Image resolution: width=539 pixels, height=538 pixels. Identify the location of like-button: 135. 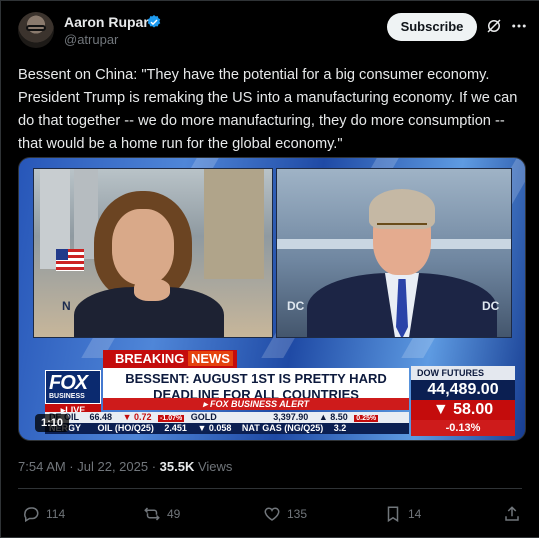
(285, 514).